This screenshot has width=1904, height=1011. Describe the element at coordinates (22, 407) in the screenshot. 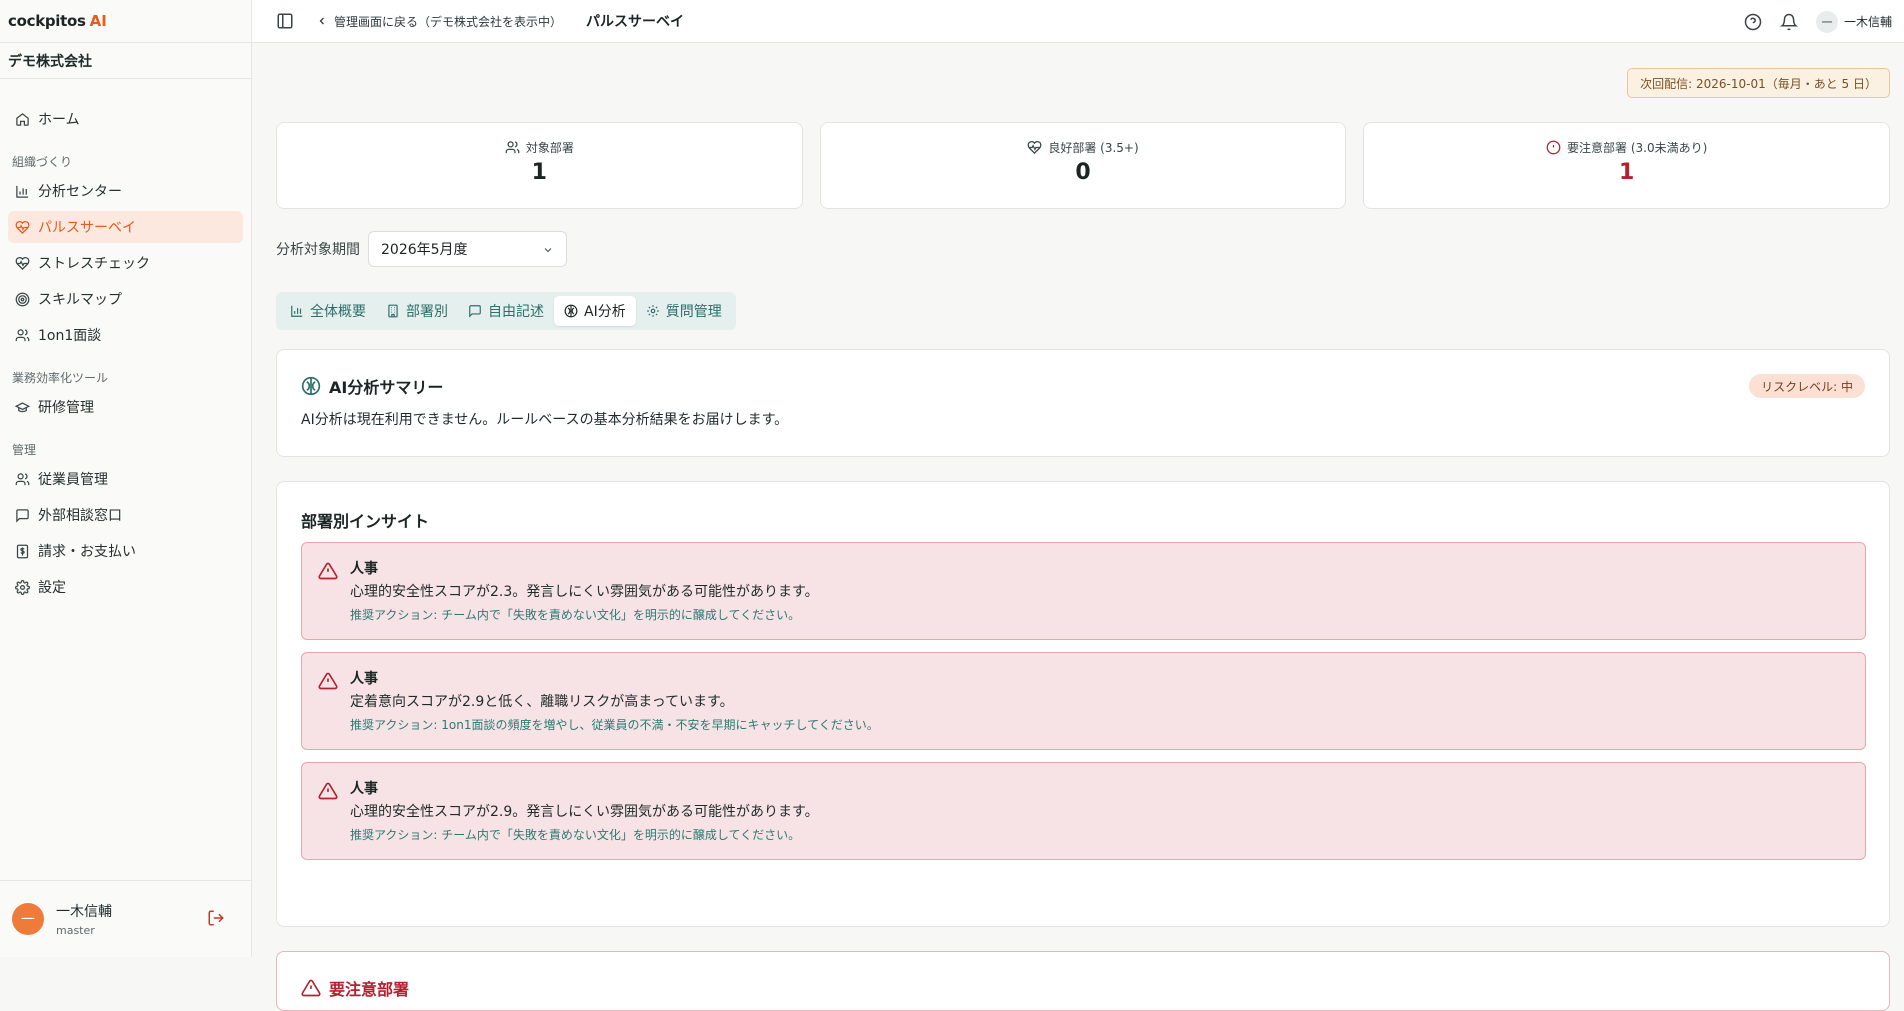

I see `graduation-cap-icon` at that location.